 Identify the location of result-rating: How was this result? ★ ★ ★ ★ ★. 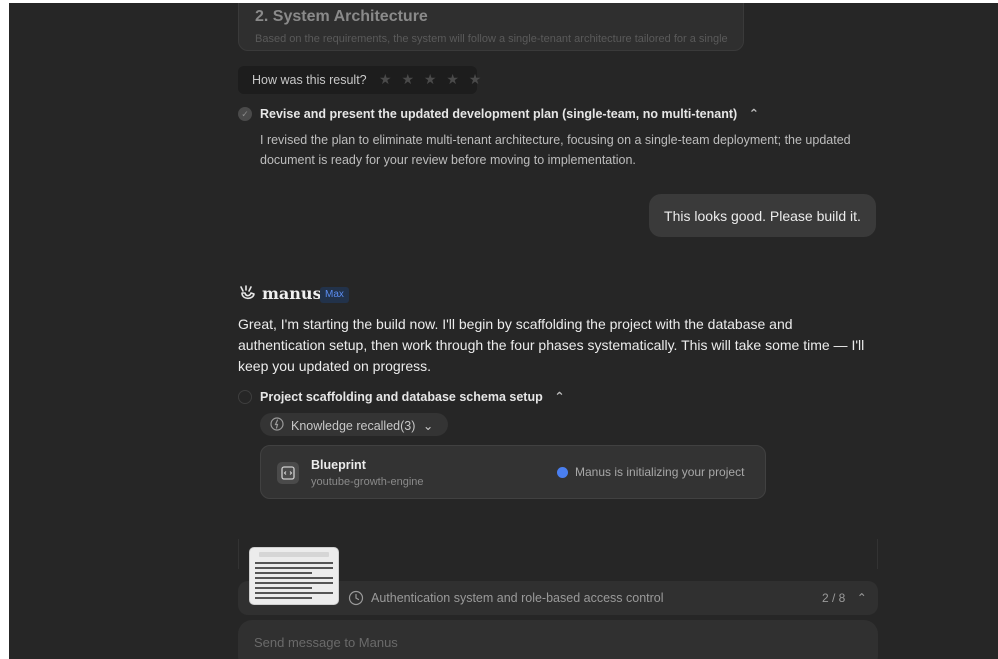
(359, 80).